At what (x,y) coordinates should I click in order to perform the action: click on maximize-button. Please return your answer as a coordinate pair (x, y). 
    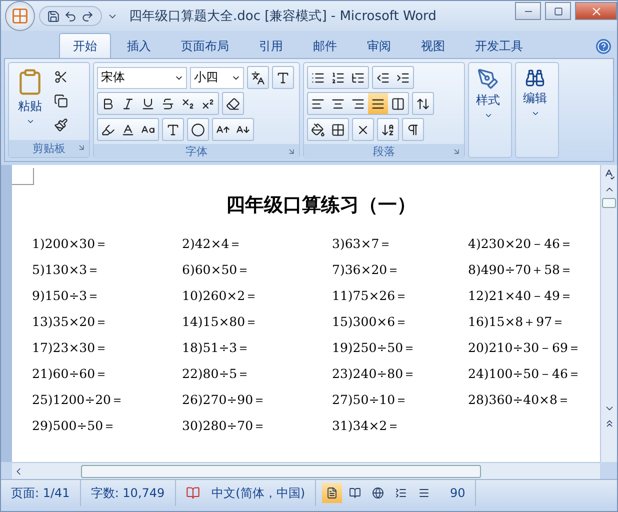
    Looking at the image, I should click on (558, 11).